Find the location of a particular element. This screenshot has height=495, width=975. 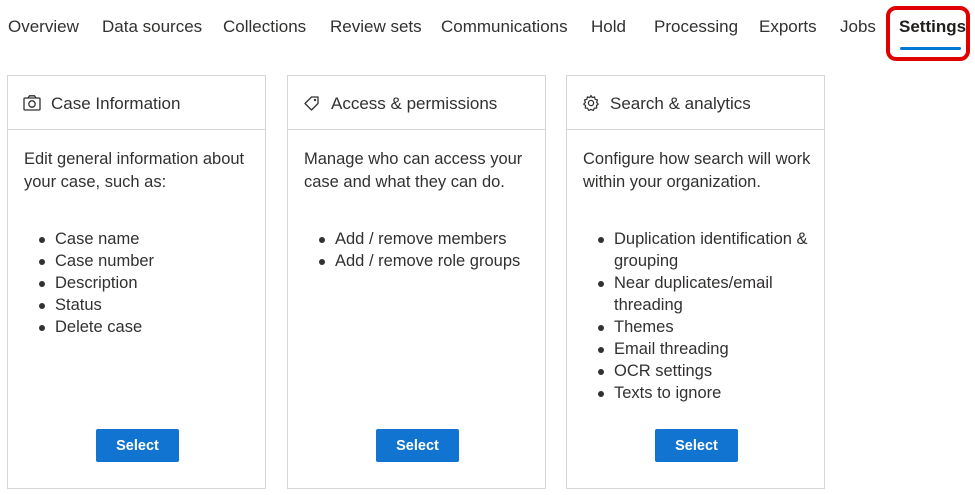

list-item: Add / remove members is located at coordinates (422, 239).